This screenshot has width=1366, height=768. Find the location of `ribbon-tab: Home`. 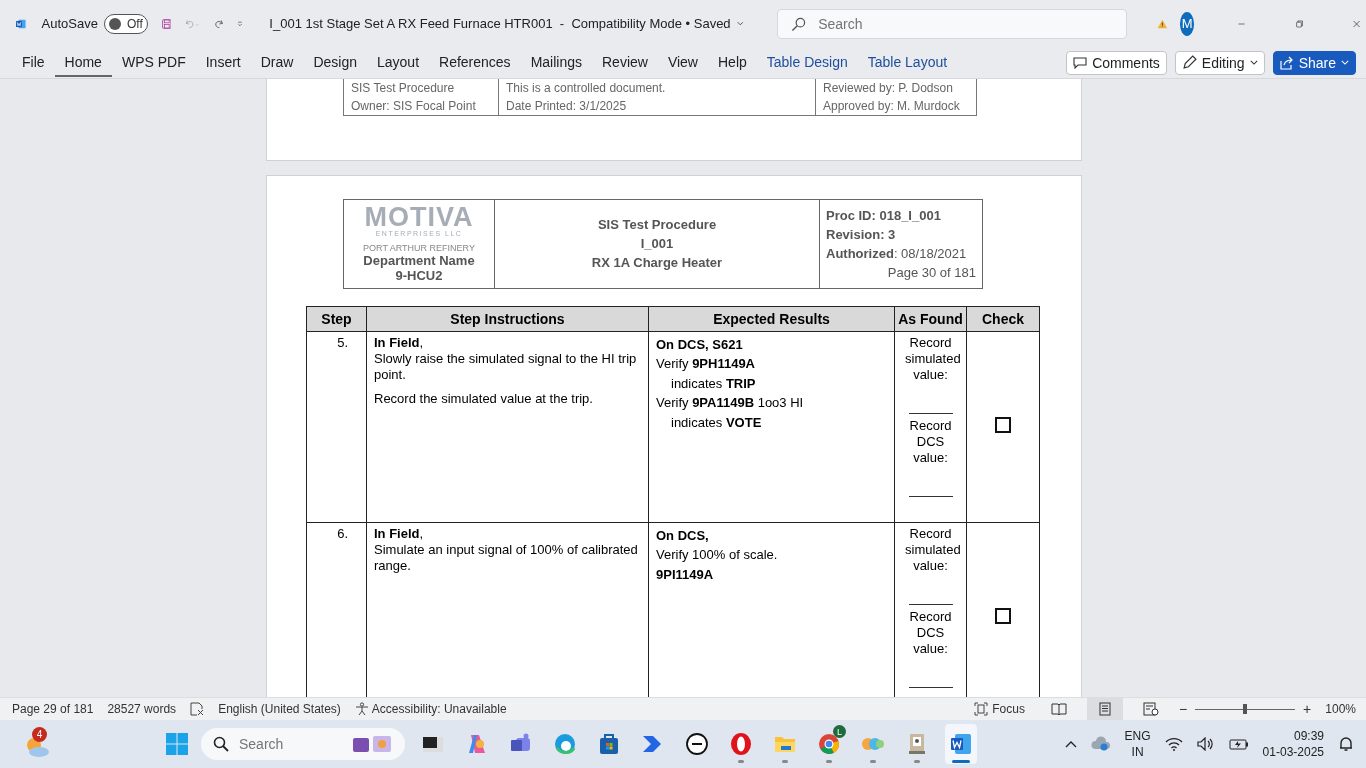

ribbon-tab: Home is located at coordinates (83, 62).